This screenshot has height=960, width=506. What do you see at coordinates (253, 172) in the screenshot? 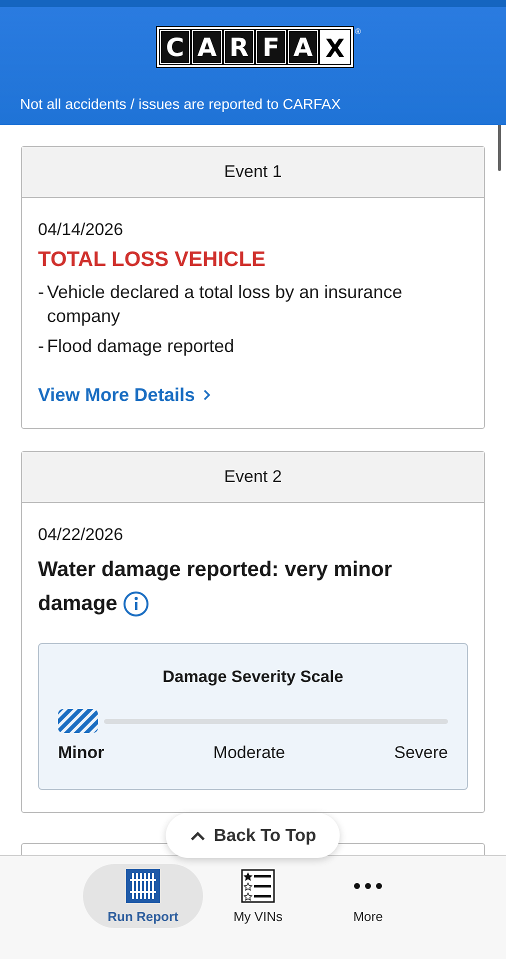
I see `event-title: Event 1` at bounding box center [253, 172].